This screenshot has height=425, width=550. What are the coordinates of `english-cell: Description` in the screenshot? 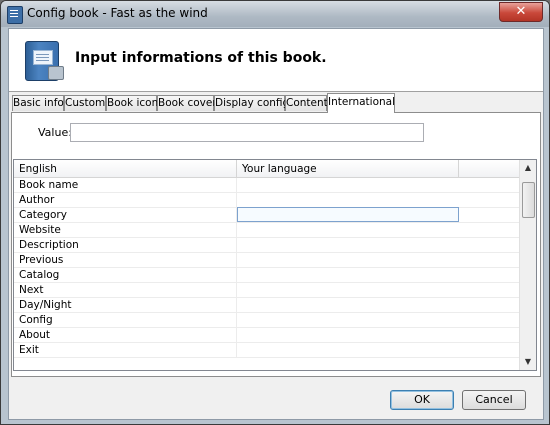 It's located at (125, 245).